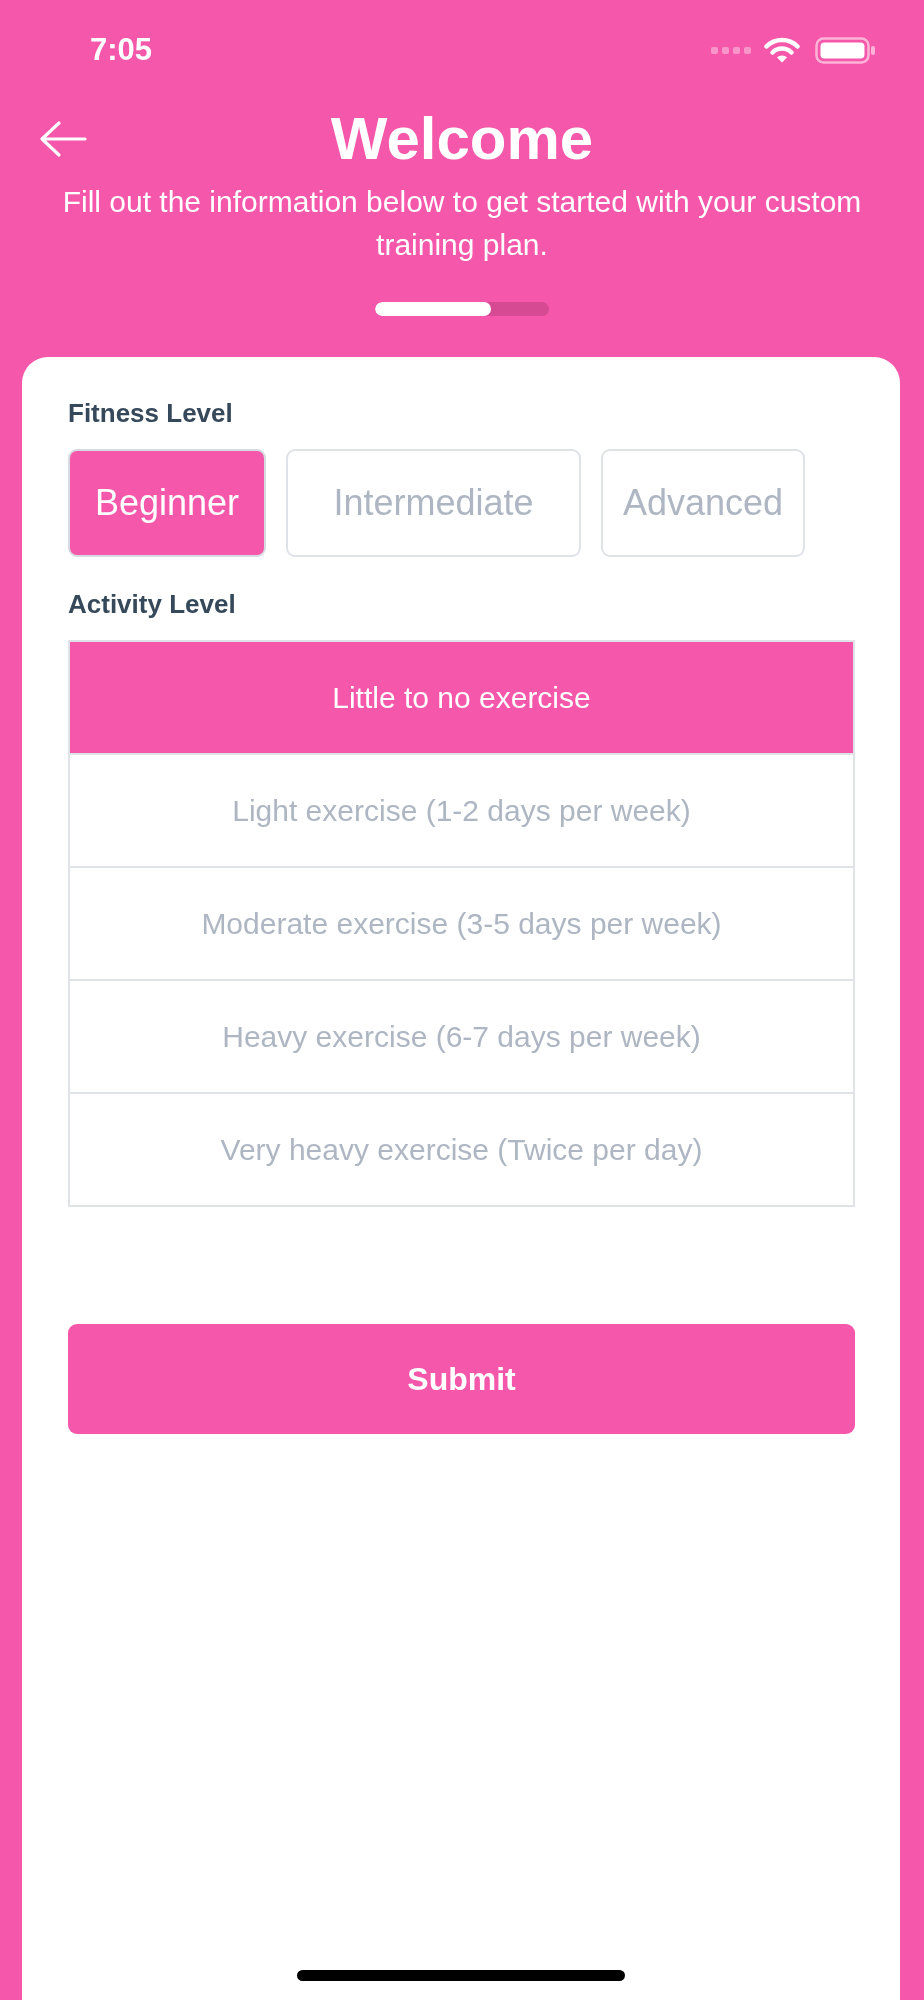  Describe the element at coordinates (462, 223) in the screenshot. I see `subtitle-text: Fill out the information below to get started with your custom training plan.` at that location.